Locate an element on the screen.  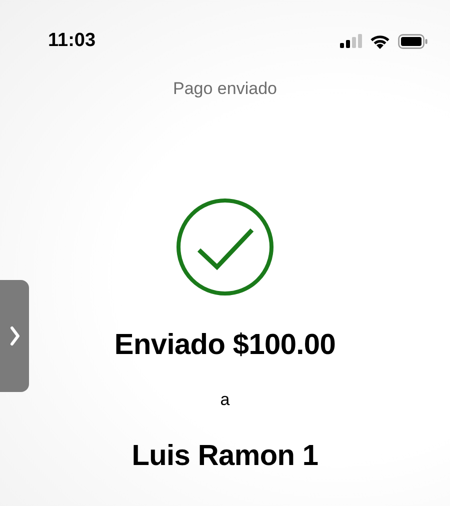
chevron-right-icon is located at coordinates (15, 336).